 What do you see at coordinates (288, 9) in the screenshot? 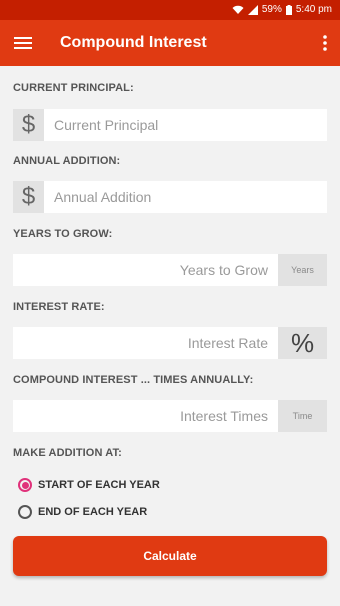
I see `battery-icon` at bounding box center [288, 9].